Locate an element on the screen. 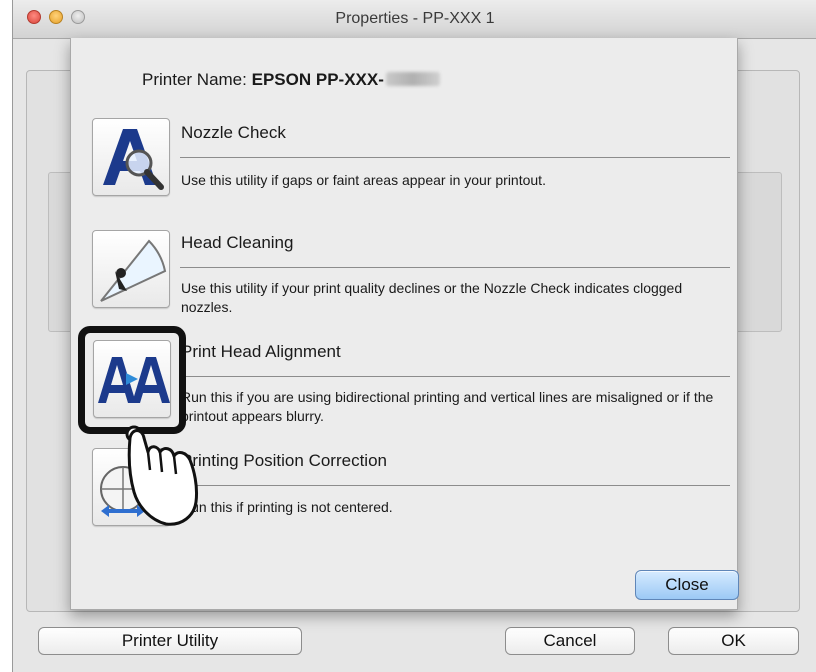  printer-name: Printer Name: EPSON PP-XXX- is located at coordinates (291, 80).